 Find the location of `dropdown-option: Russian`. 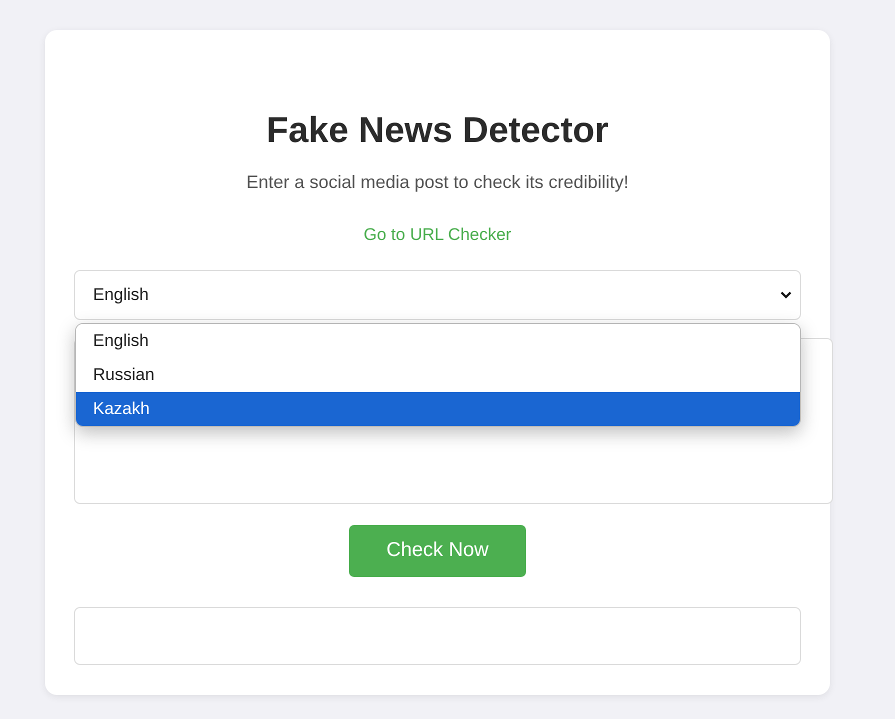

dropdown-option: Russian is located at coordinates (438, 375).